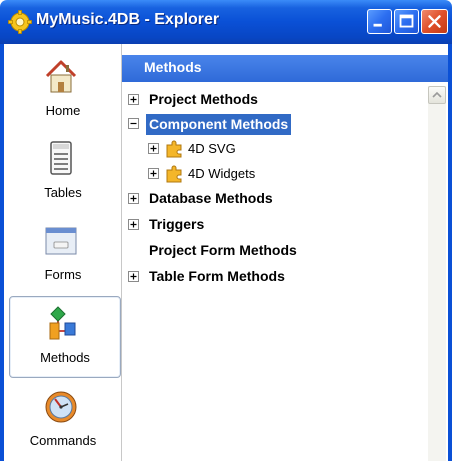 The height and width of the screenshot is (461, 452). I want to click on scroll-up-button, so click(437, 95).